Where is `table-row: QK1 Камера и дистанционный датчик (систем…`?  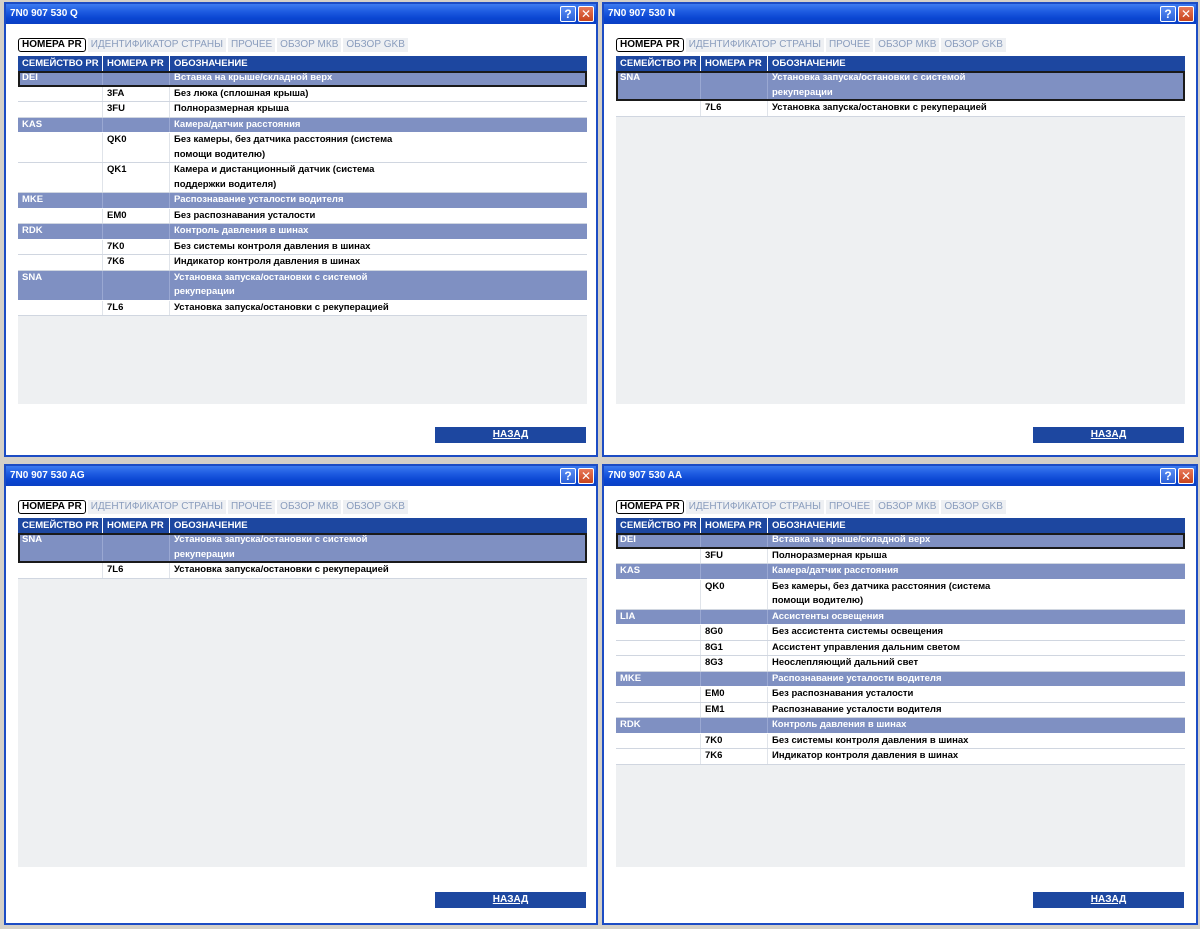
table-row: QK1 Камера и дистанционный датчик (систем… is located at coordinates (302, 178).